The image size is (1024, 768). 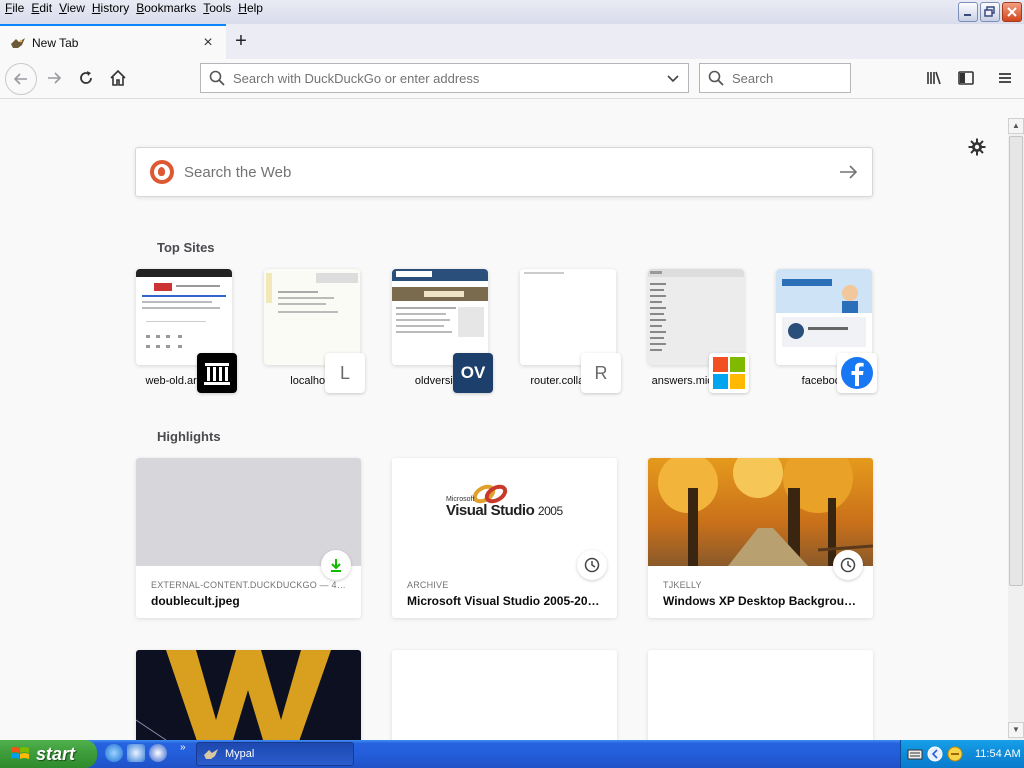 I want to click on menu-tools: Tools, so click(x=219, y=8).